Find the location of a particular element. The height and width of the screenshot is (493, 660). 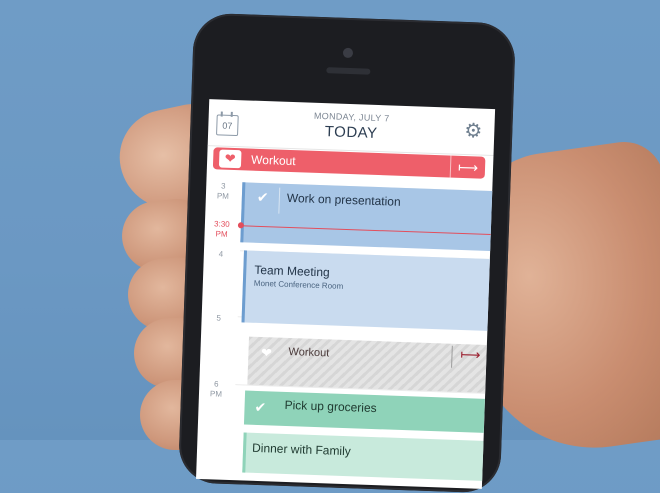

front-camera is located at coordinates (348, 53).